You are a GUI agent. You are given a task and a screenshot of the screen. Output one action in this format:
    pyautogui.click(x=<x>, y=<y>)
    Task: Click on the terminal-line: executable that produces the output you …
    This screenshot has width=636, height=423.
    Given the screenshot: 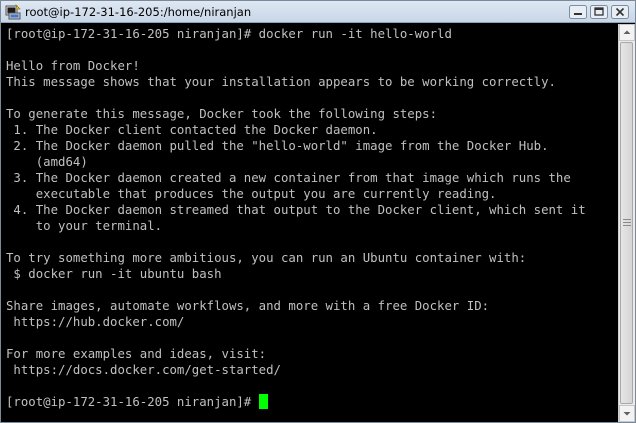 What is the action you would take?
    pyautogui.click(x=251, y=194)
    